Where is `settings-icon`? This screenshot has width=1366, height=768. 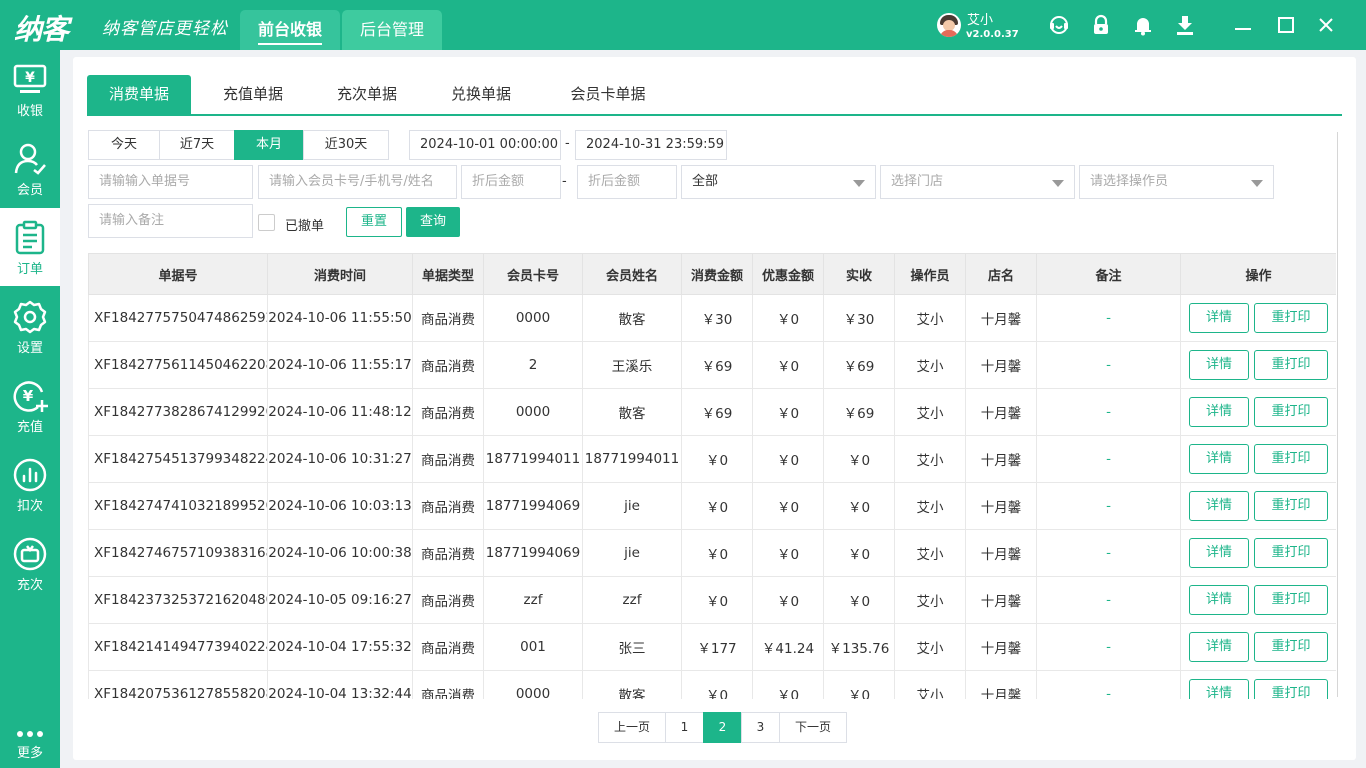
settings-icon is located at coordinates (30, 317).